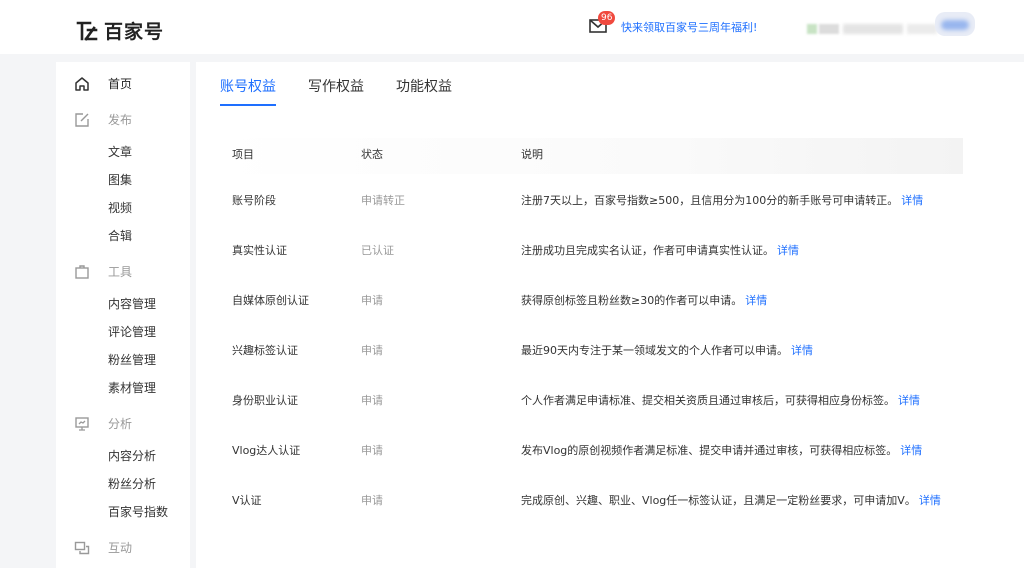  I want to click on row-item-name: V认证, so click(247, 500).